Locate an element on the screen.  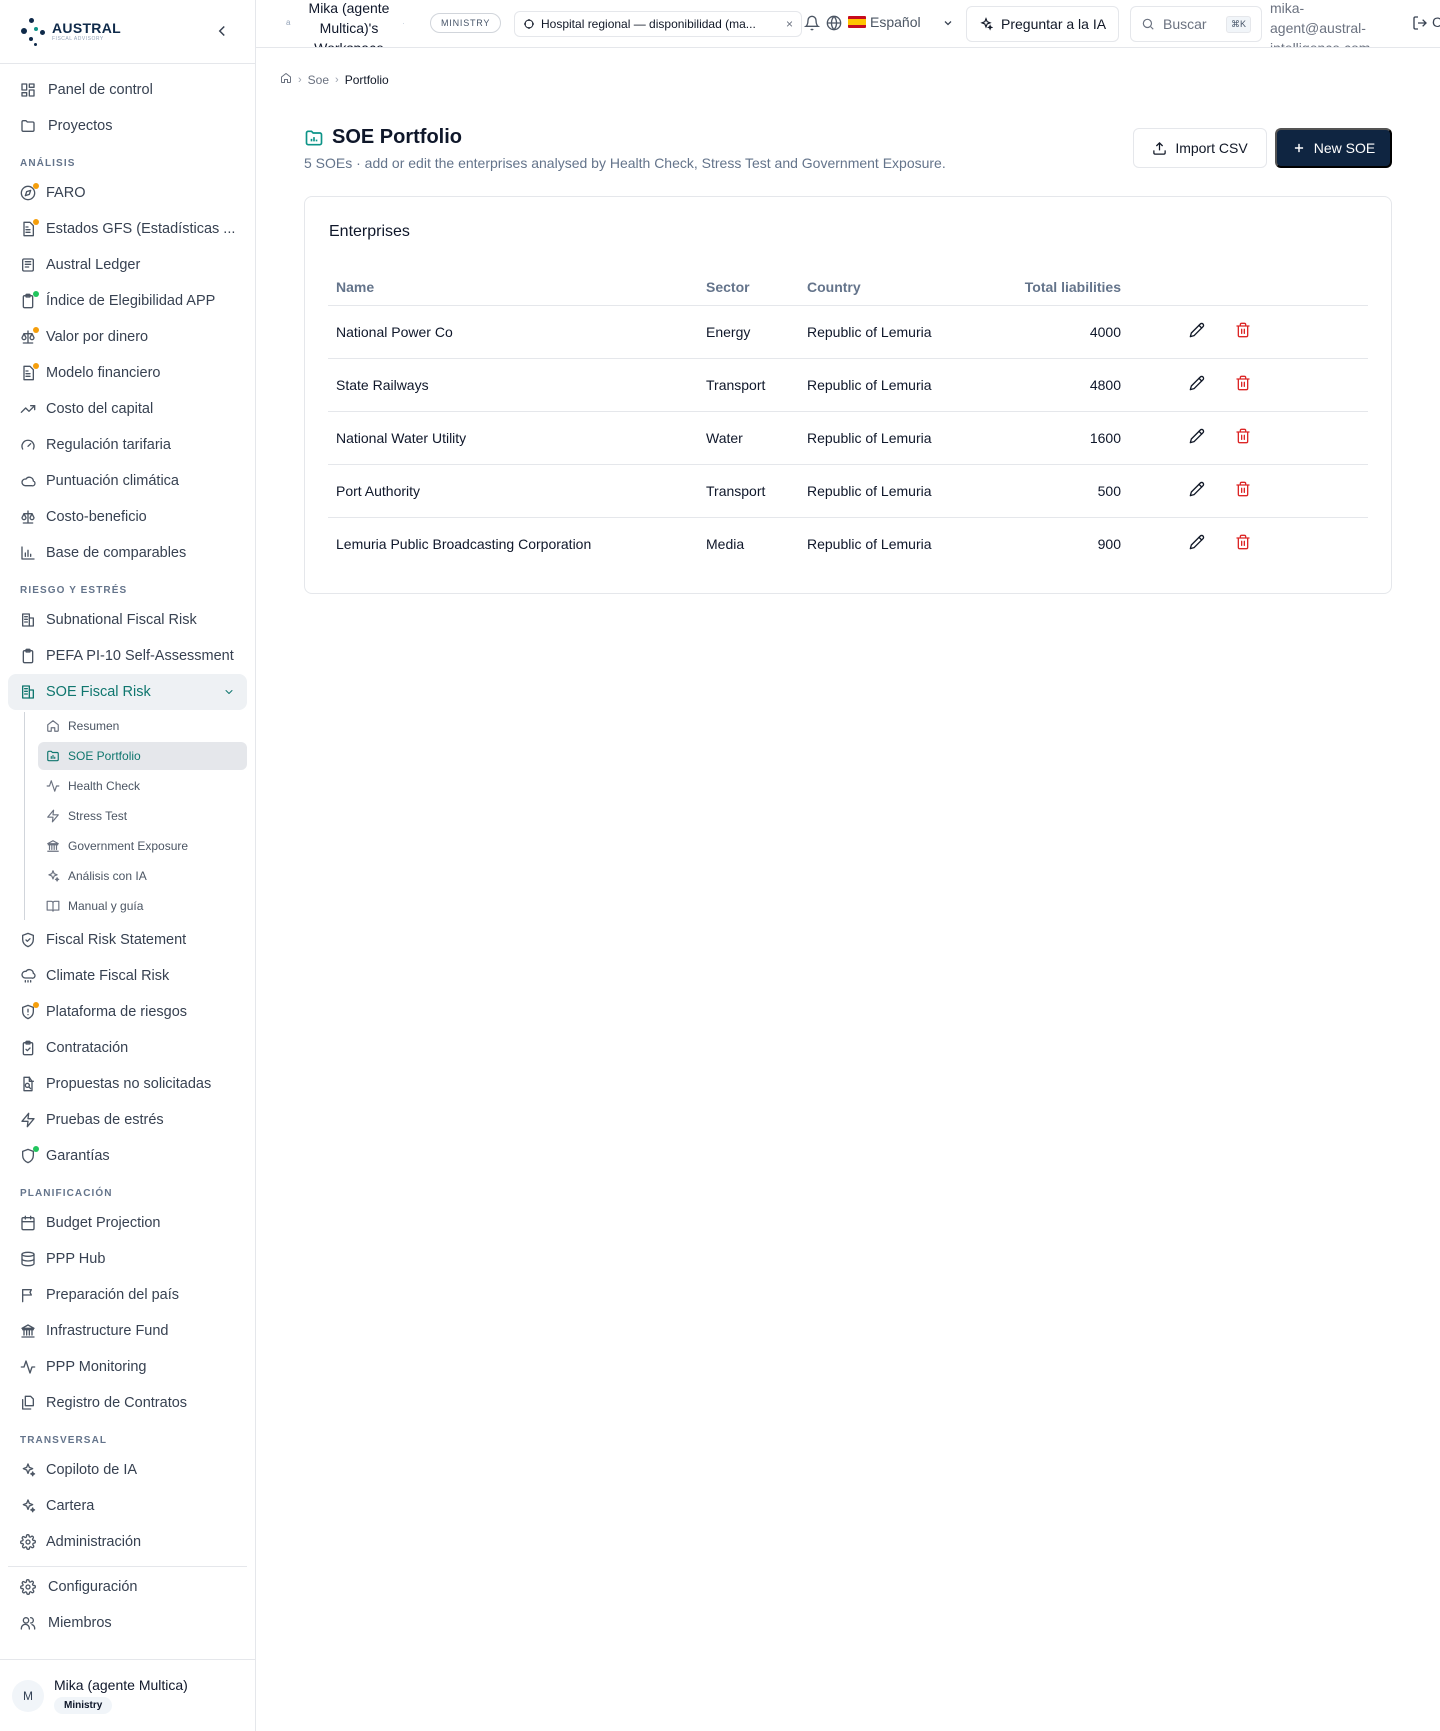
sidebar-item-label: Fiscal Risk Statement is located at coordinates (116, 940).